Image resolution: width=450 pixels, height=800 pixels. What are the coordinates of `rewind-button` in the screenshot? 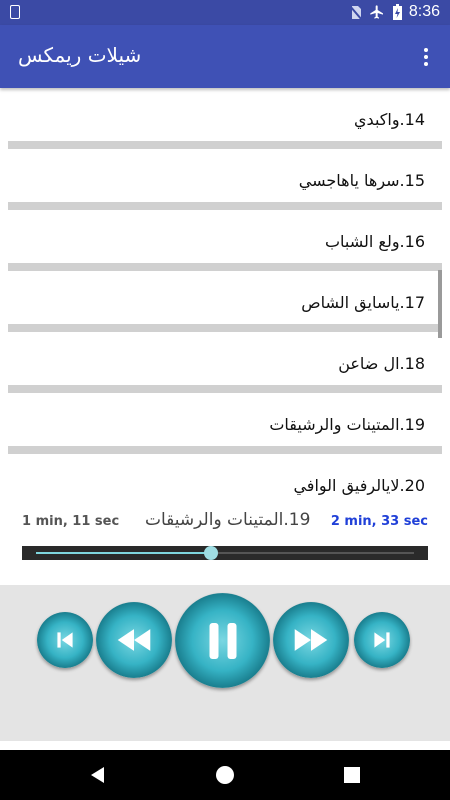 It's located at (134, 640).